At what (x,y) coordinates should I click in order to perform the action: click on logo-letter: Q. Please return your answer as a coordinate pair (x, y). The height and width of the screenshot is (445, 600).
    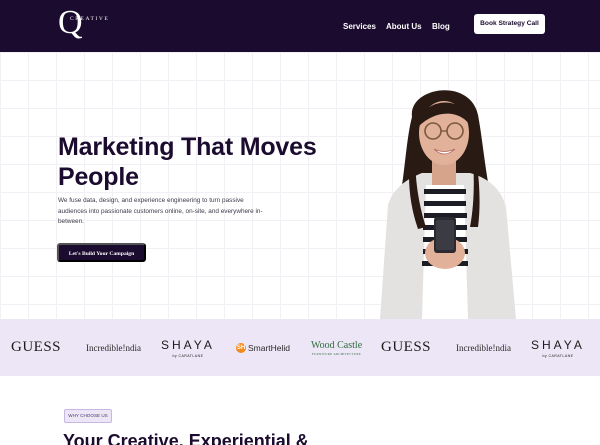
    Looking at the image, I should click on (70, 22).